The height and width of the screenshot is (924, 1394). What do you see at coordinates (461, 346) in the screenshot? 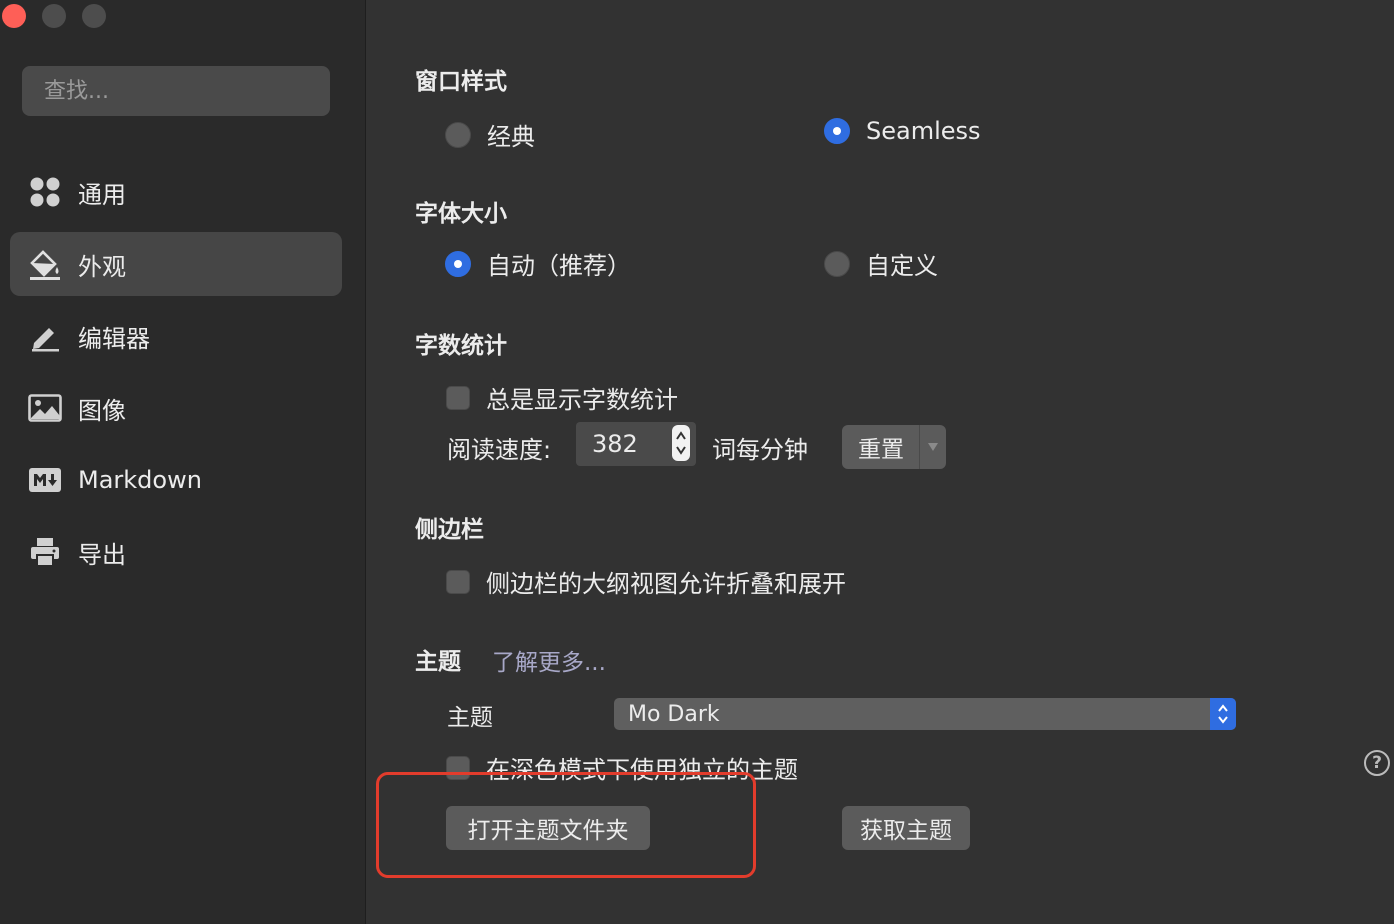
I see `word-count-title: 字数统计` at bounding box center [461, 346].